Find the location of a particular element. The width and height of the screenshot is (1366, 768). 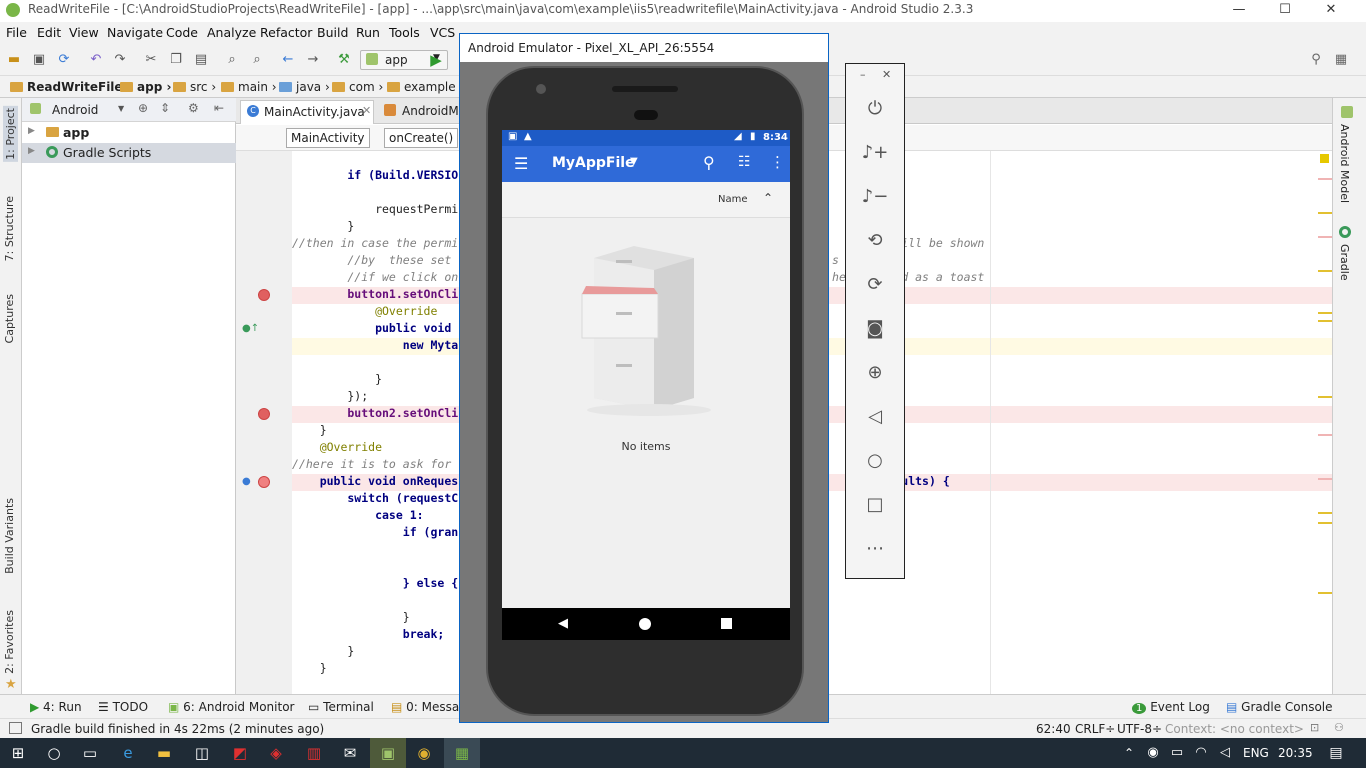

replace-icon: ⌕ is located at coordinates (257, 60).